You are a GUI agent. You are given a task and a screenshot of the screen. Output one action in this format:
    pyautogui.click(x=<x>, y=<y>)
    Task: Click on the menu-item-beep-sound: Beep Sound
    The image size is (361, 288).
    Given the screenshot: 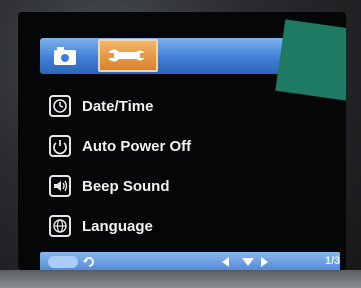 What is the action you would take?
    pyautogui.click(x=178, y=186)
    